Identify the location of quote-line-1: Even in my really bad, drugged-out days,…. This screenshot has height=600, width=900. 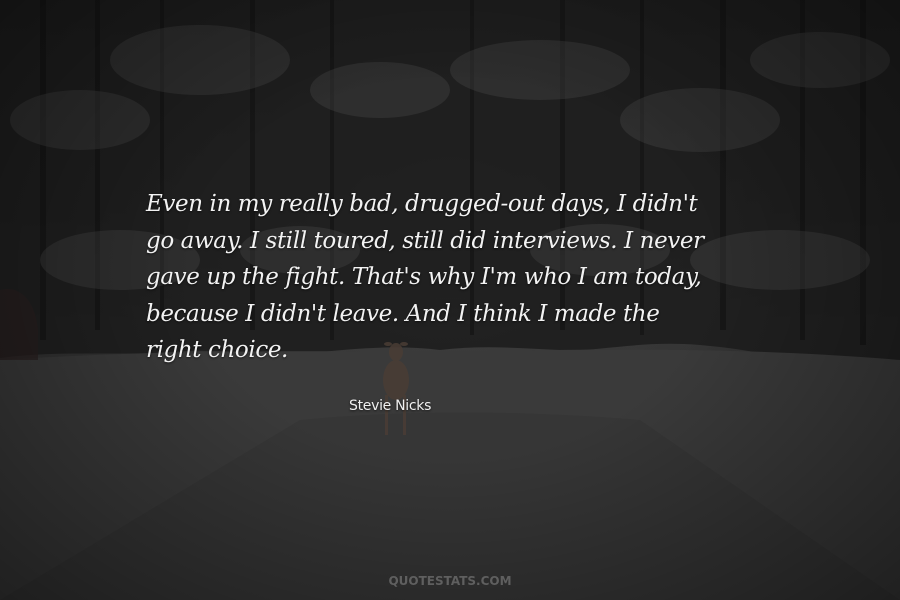
(422, 204).